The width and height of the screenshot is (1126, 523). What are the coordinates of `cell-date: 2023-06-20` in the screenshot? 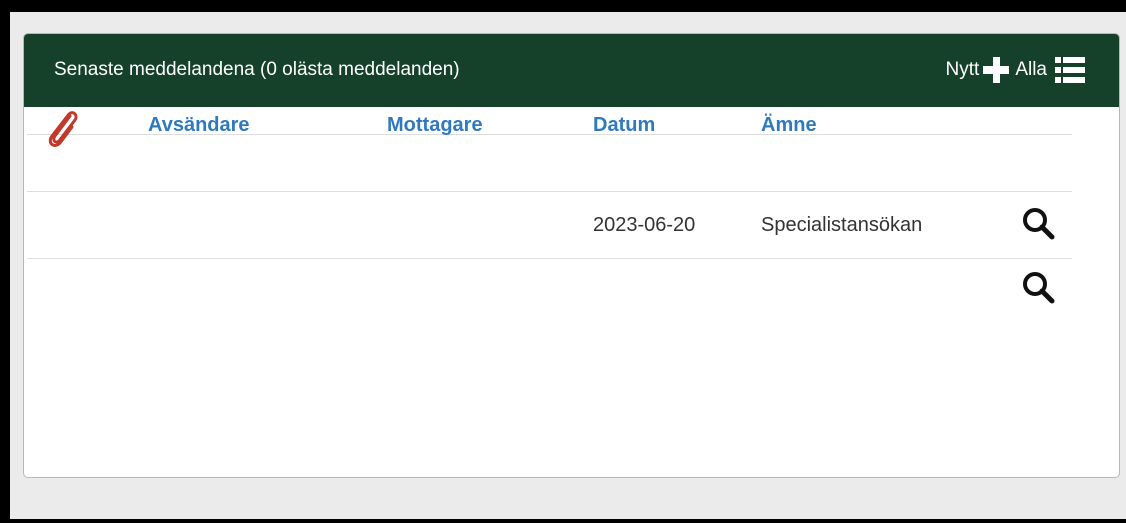 It's located at (644, 225).